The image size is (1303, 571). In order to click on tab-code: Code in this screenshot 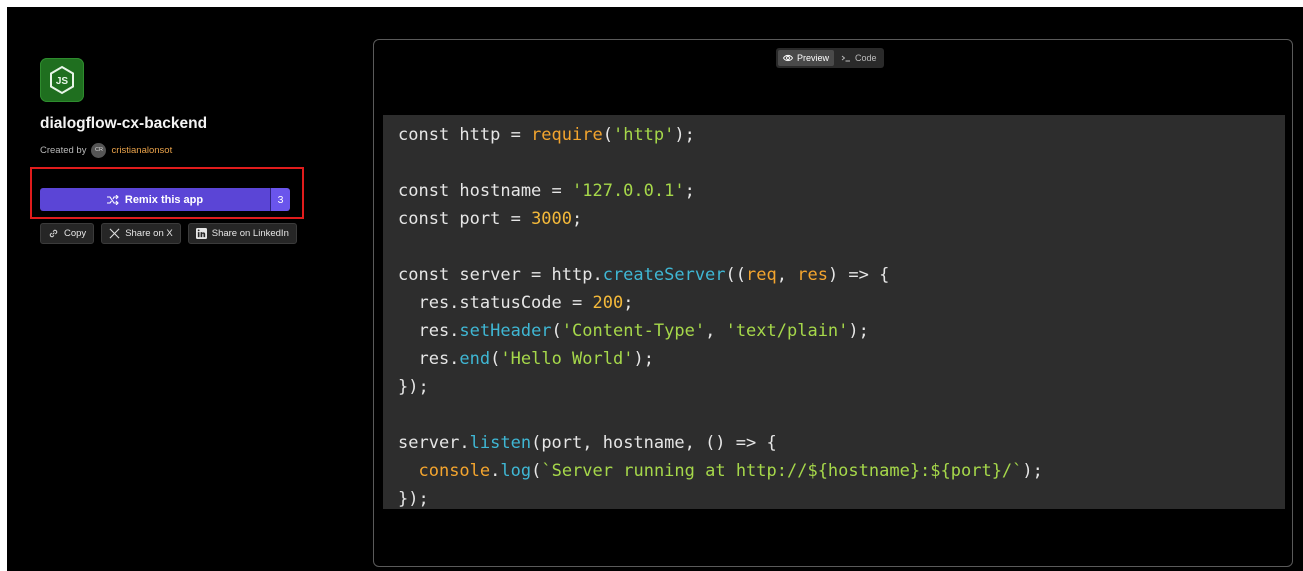, I will do `click(859, 58)`.